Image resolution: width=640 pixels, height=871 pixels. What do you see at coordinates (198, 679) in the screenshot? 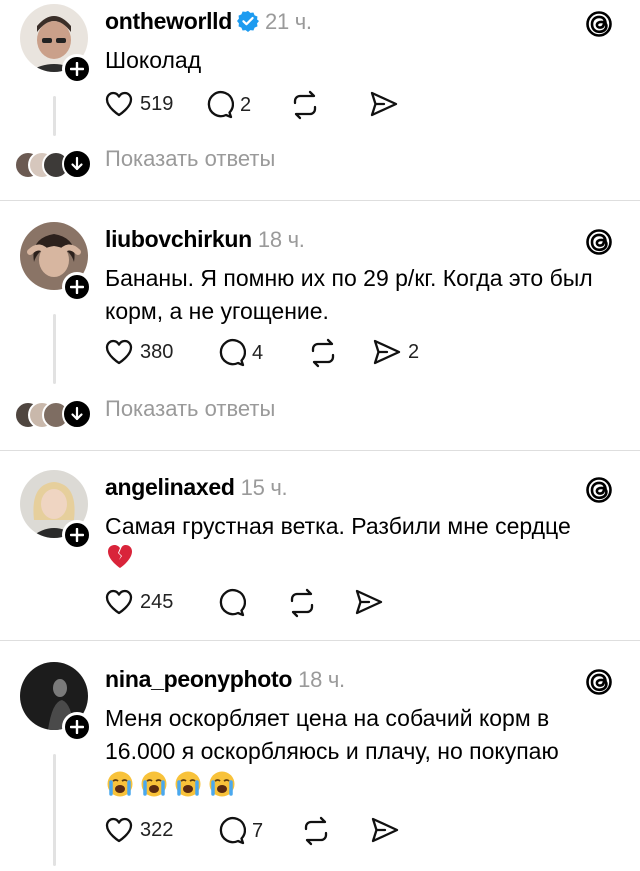
I see `username-text: nina_peonyphoto` at bounding box center [198, 679].